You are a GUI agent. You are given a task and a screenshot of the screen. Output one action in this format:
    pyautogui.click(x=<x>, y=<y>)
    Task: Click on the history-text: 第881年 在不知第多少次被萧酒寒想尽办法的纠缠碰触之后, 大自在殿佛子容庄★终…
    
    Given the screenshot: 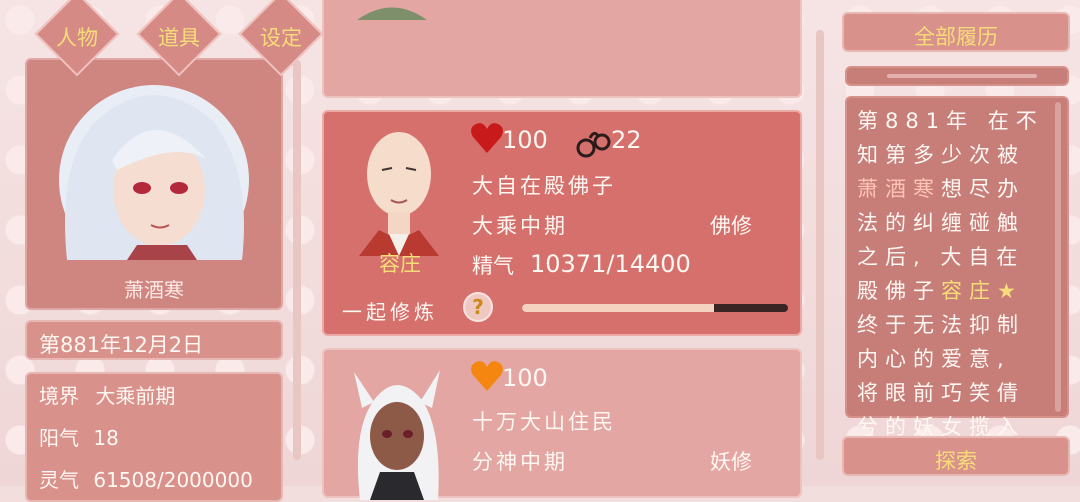 What is the action you would take?
    pyautogui.click(x=952, y=291)
    